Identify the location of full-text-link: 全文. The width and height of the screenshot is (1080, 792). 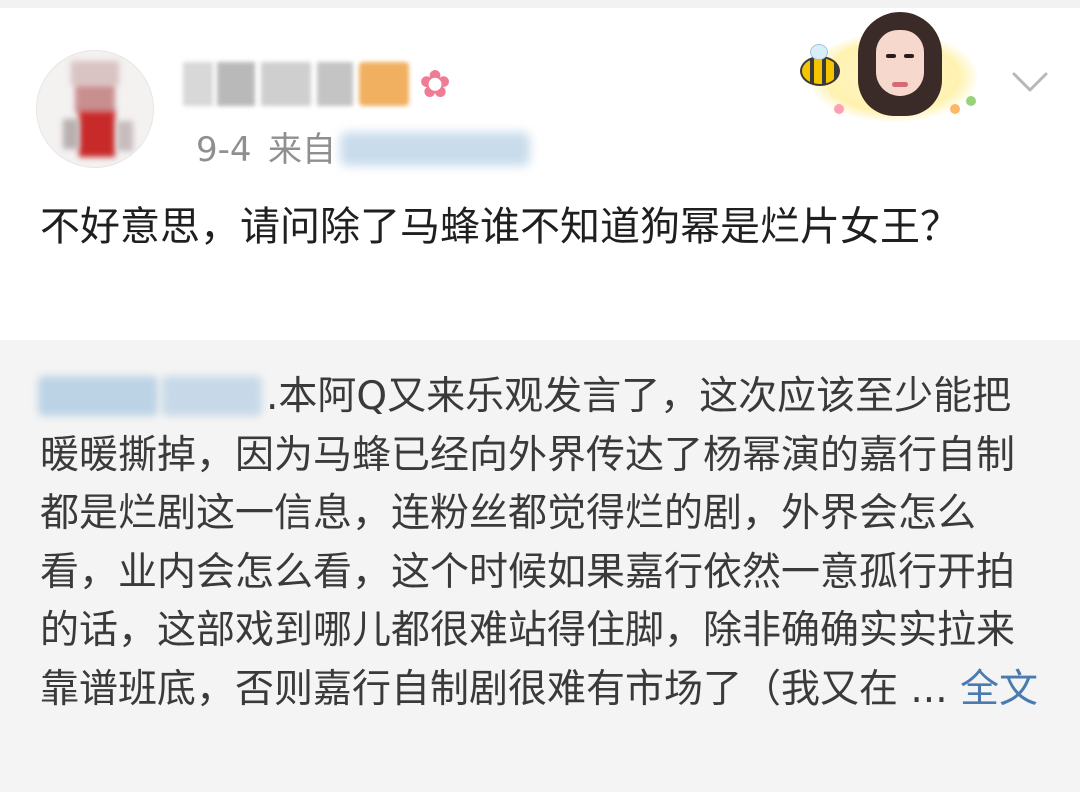
(999, 689).